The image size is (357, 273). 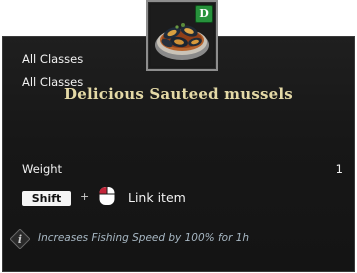 I want to click on weight-value: 1, so click(x=339, y=169).